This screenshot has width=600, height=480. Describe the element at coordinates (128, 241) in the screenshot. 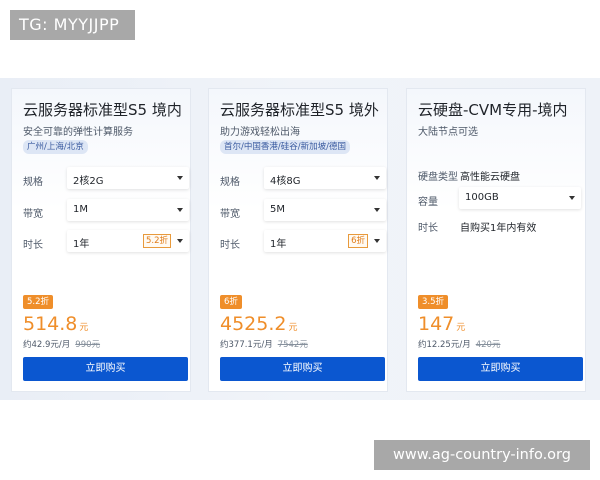

I see `duration-select: 1年 5.2折` at that location.